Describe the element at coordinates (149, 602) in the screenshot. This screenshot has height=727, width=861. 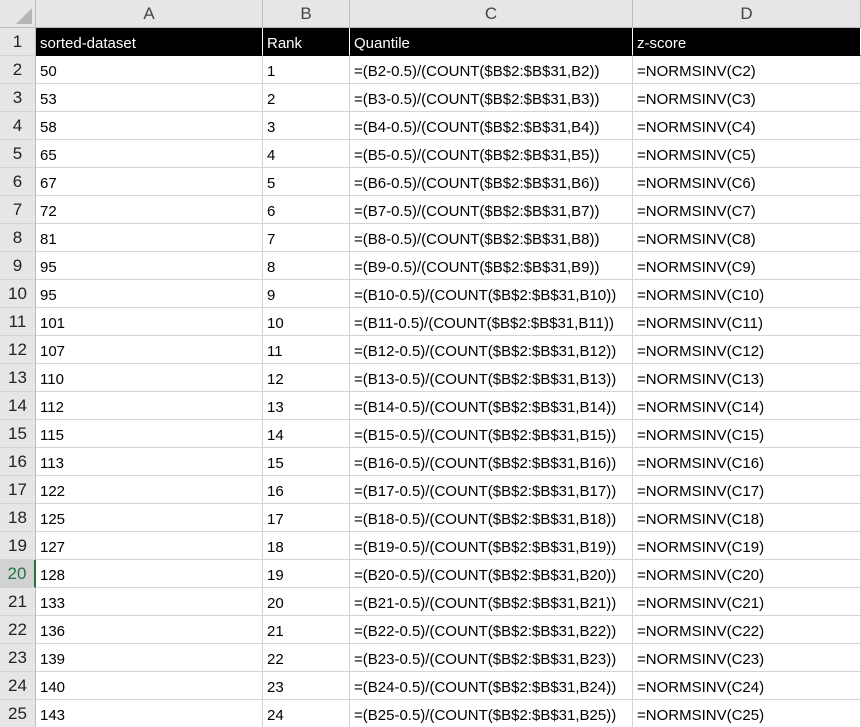
I see `cell-a: 133` at that location.